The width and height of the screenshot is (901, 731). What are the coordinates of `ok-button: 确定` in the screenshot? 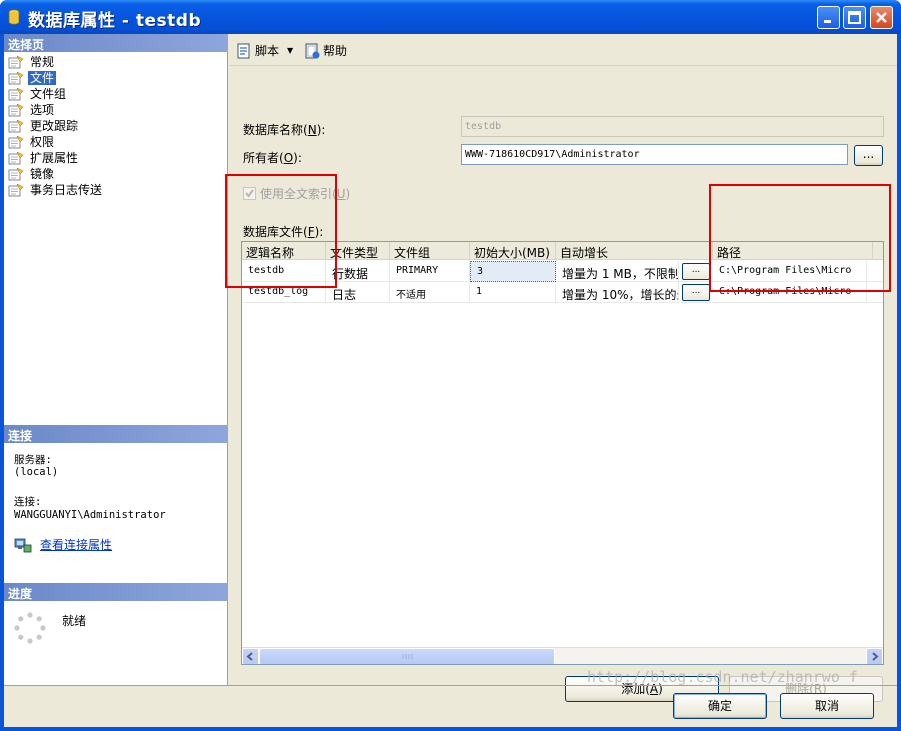 It's located at (720, 706).